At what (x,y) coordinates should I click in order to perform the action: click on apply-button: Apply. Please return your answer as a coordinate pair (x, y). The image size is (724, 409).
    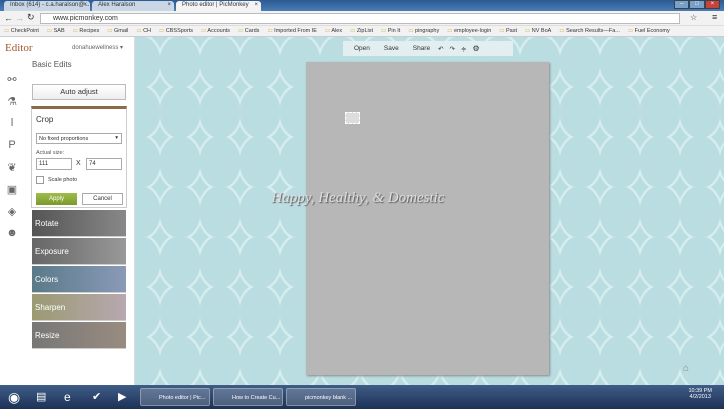
    Looking at the image, I should click on (56, 199).